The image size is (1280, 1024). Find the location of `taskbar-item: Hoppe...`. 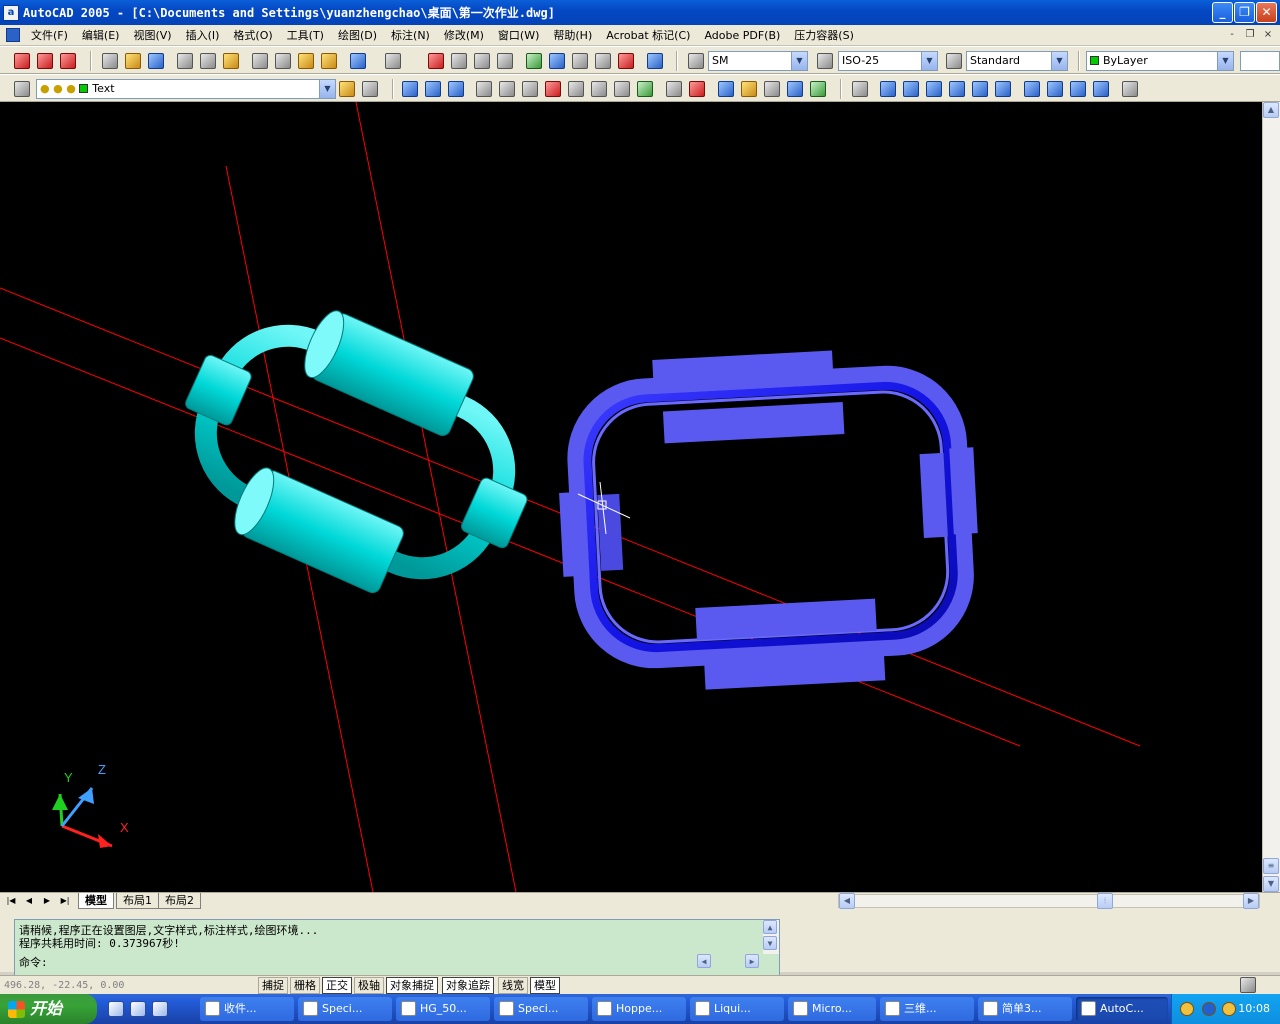

taskbar-item: Hoppe... is located at coordinates (639, 1009).